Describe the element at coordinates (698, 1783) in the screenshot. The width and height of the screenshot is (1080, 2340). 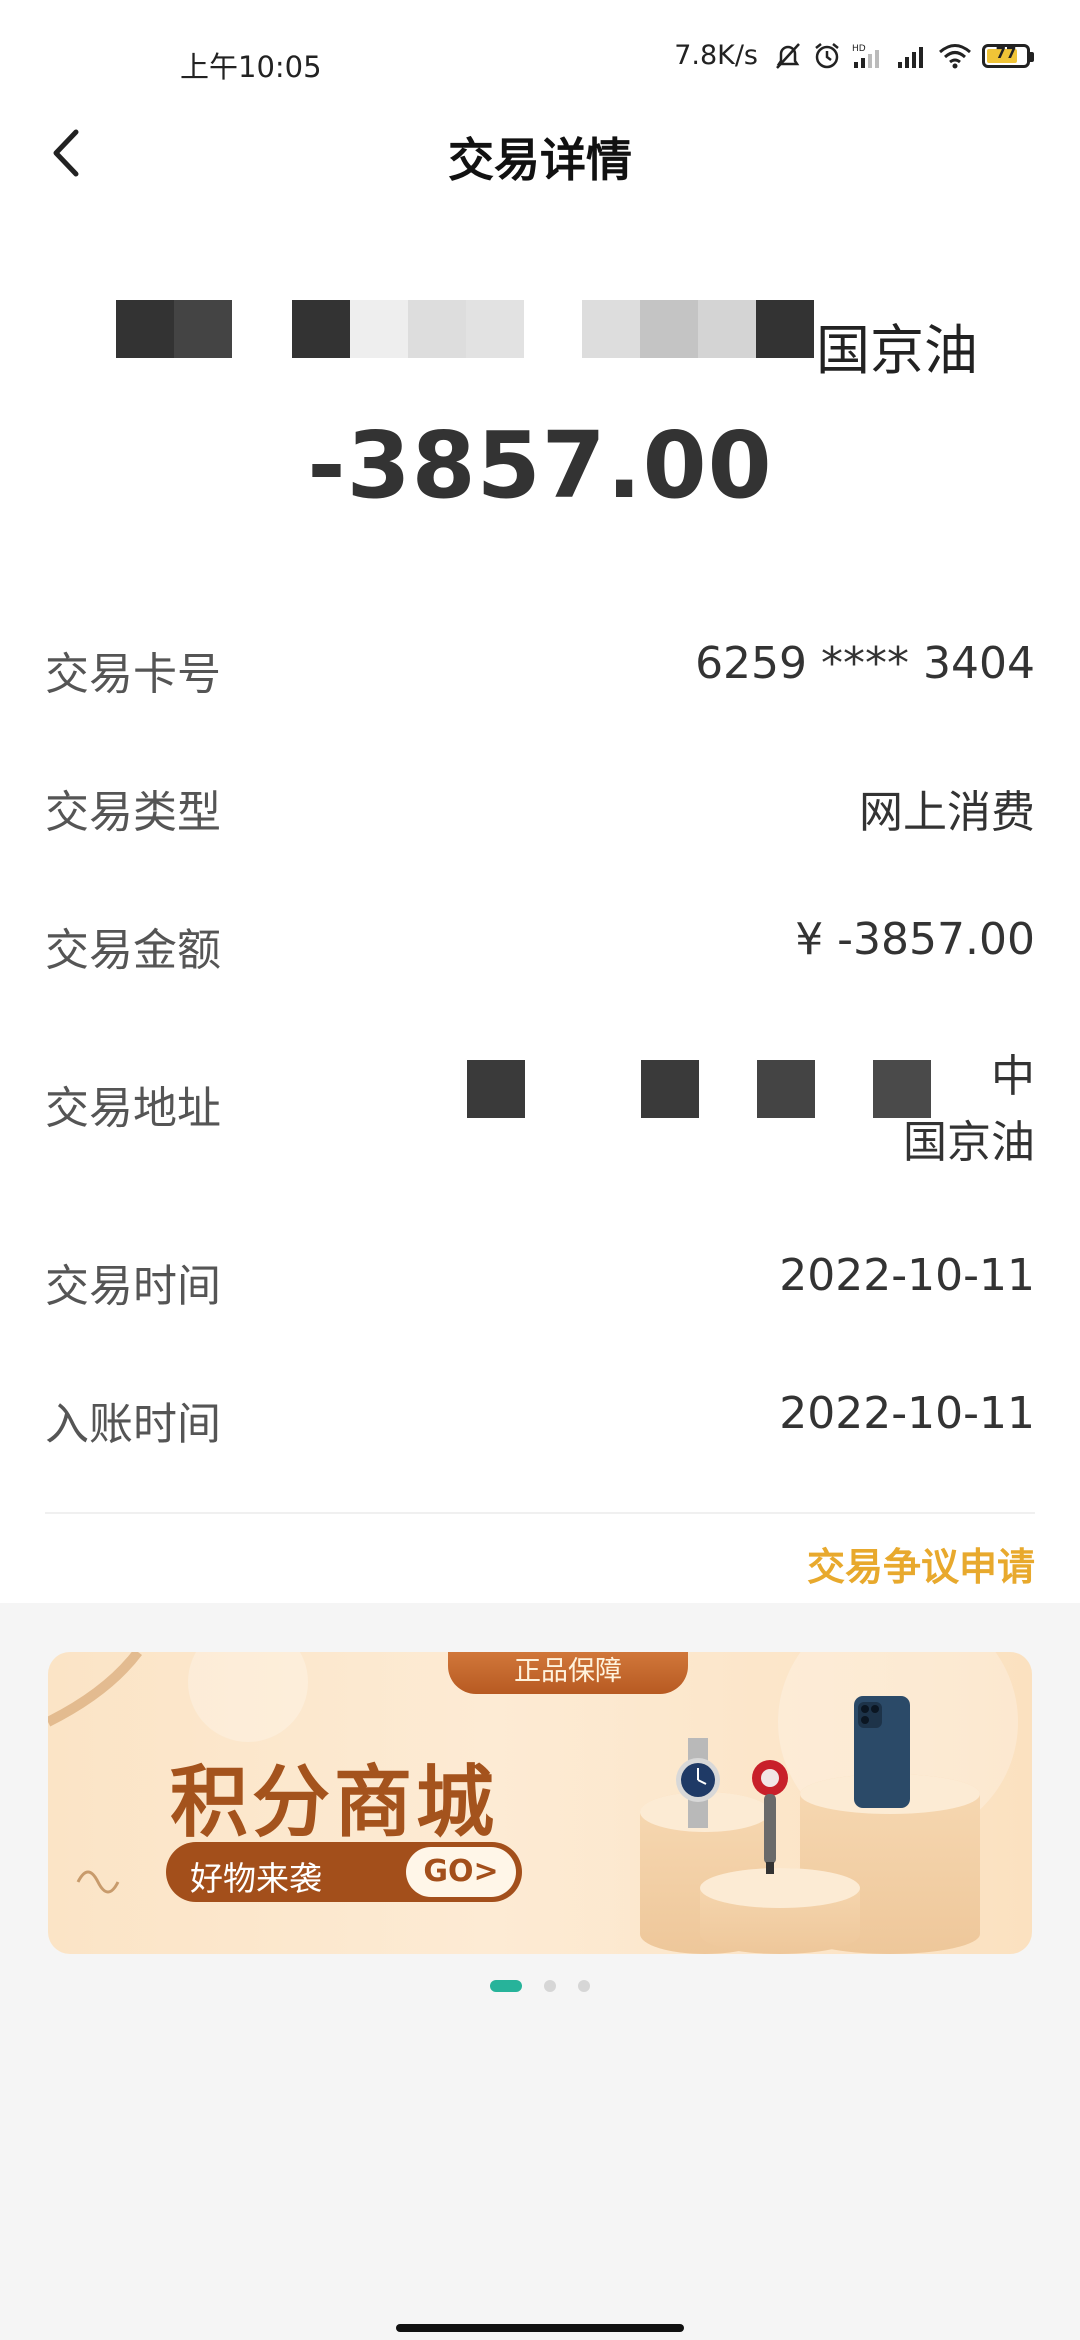
I see `watch-image` at that location.